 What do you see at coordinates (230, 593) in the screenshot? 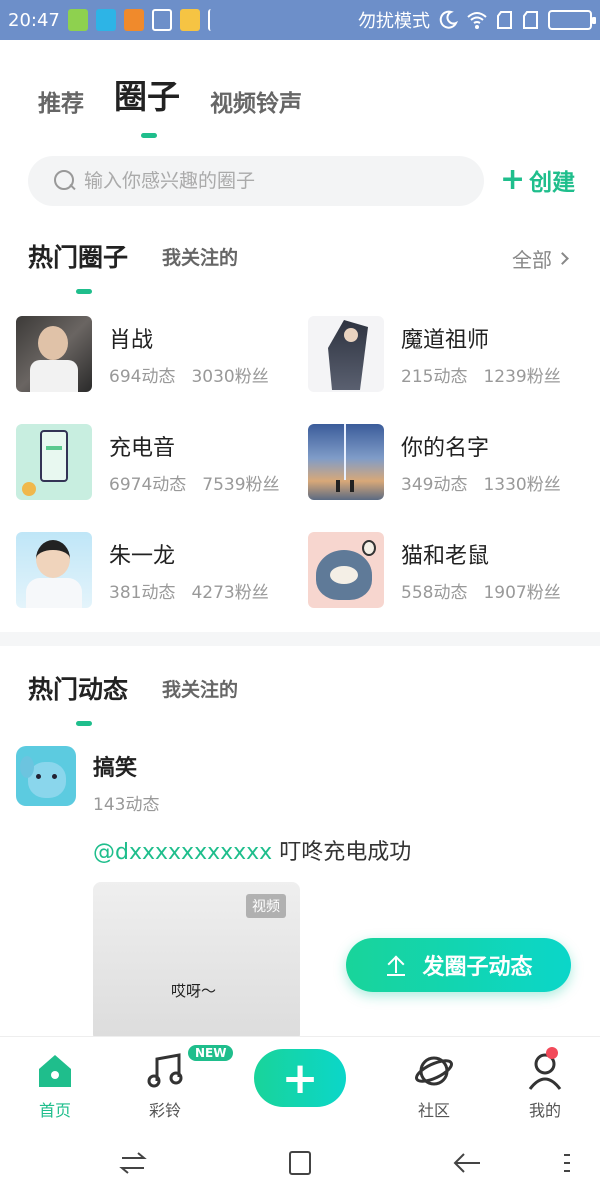
I see `circle-fan-count: 4273粉丝` at bounding box center [230, 593].